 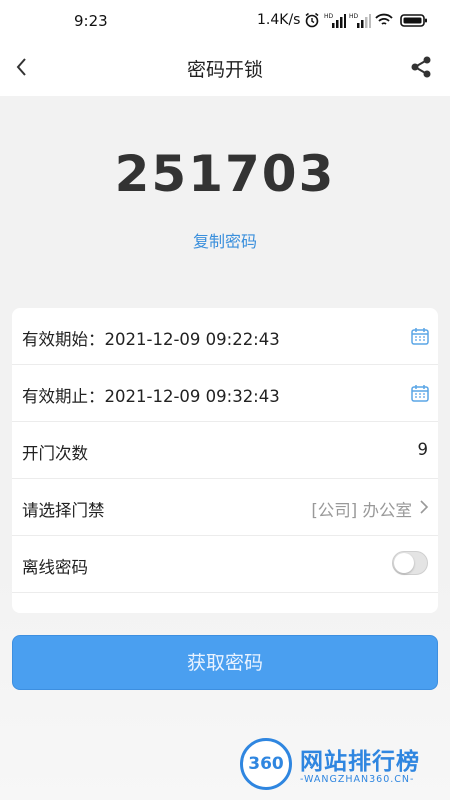 I want to click on select-door-label: 请选择门禁, so click(x=63, y=510).